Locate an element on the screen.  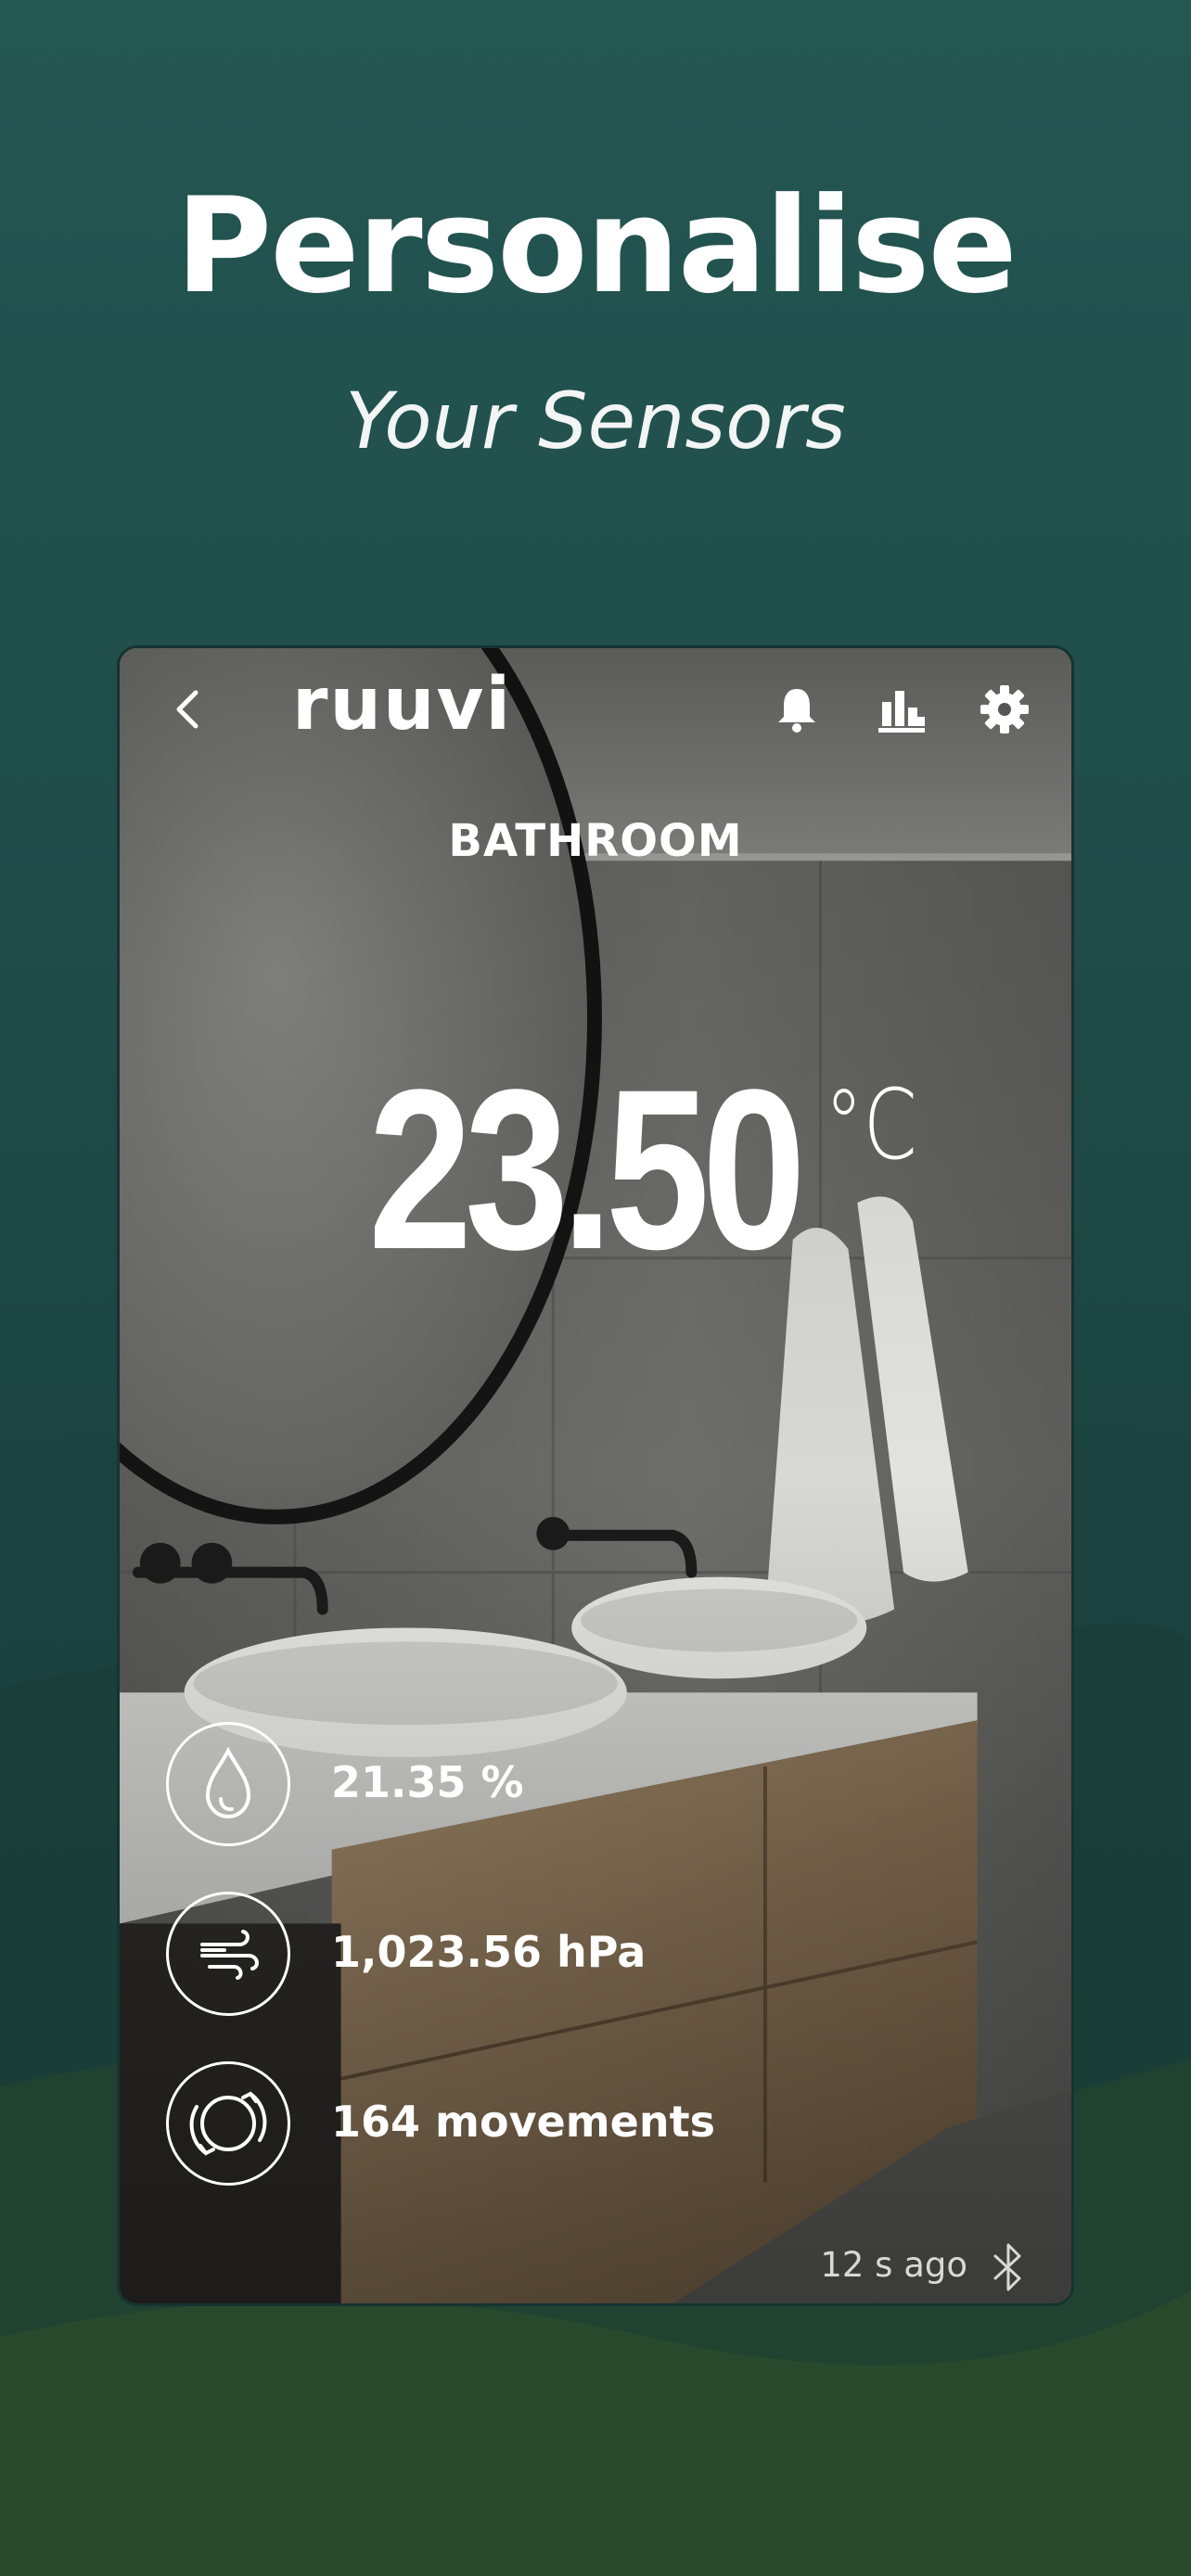
sensor-name: BATHROOM is located at coordinates (595, 841).